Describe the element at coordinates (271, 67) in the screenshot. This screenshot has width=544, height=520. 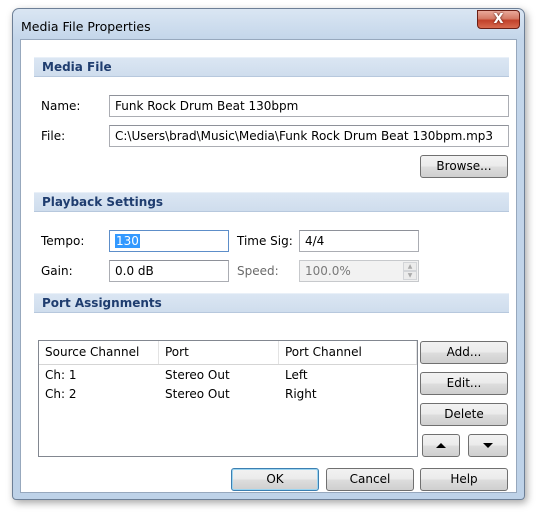
I see `media-file-header: Media File` at that location.